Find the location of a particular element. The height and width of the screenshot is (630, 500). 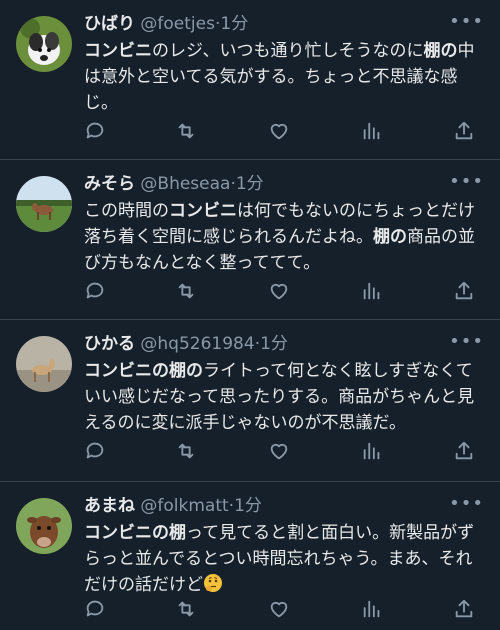

user-handle: @Bheseaa is located at coordinates (185, 184).